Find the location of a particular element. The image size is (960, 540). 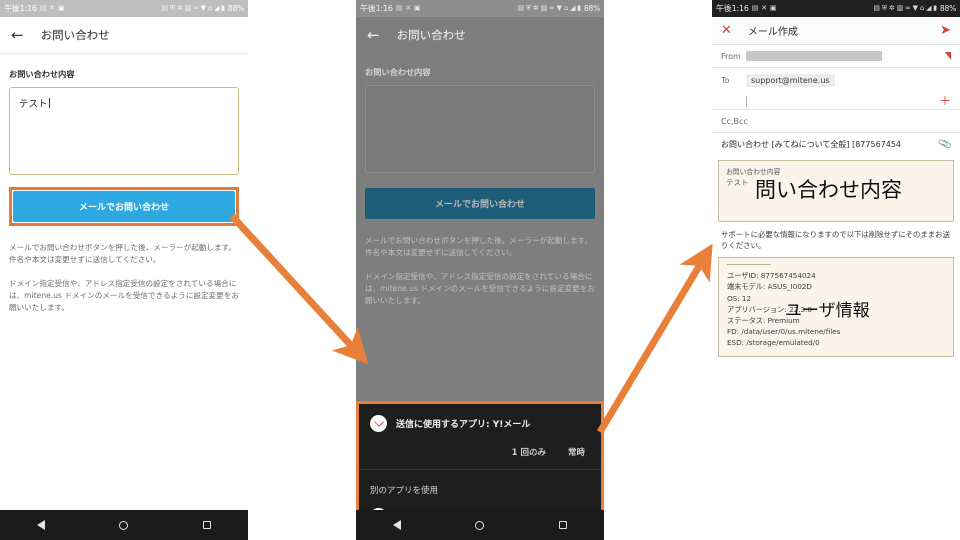

to-input-caret is located at coordinates (746, 101).